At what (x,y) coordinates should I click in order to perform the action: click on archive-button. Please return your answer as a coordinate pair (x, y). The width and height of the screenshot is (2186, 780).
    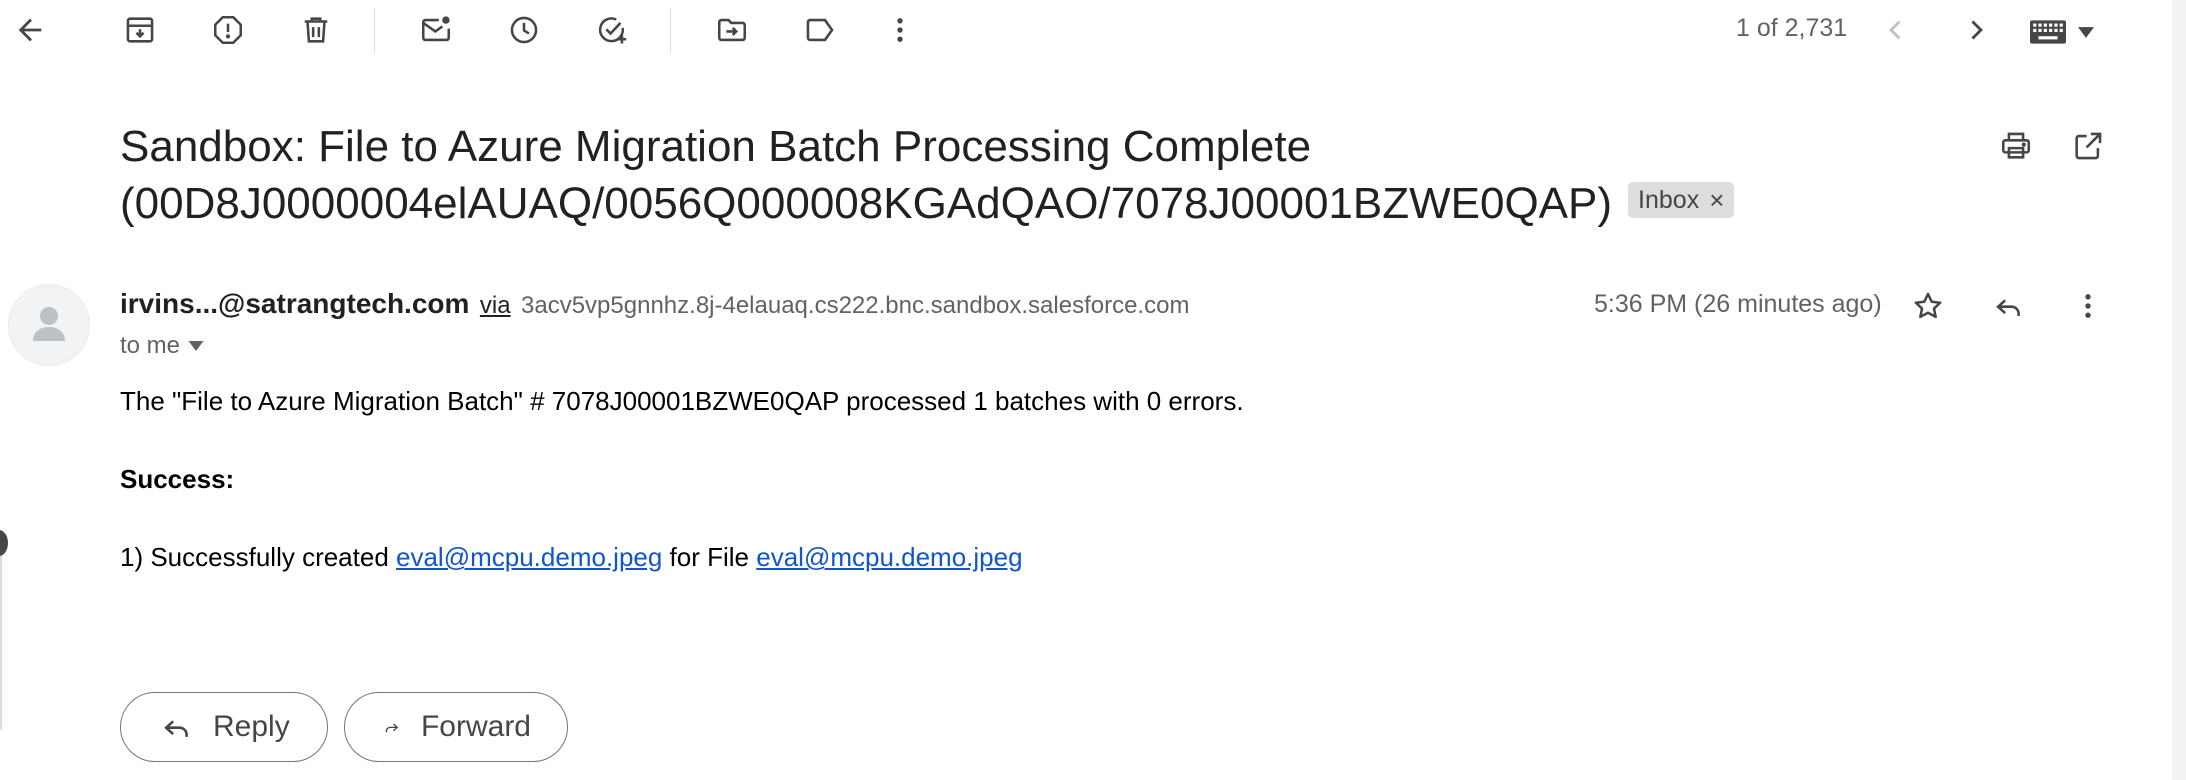
    Looking at the image, I should click on (140, 30).